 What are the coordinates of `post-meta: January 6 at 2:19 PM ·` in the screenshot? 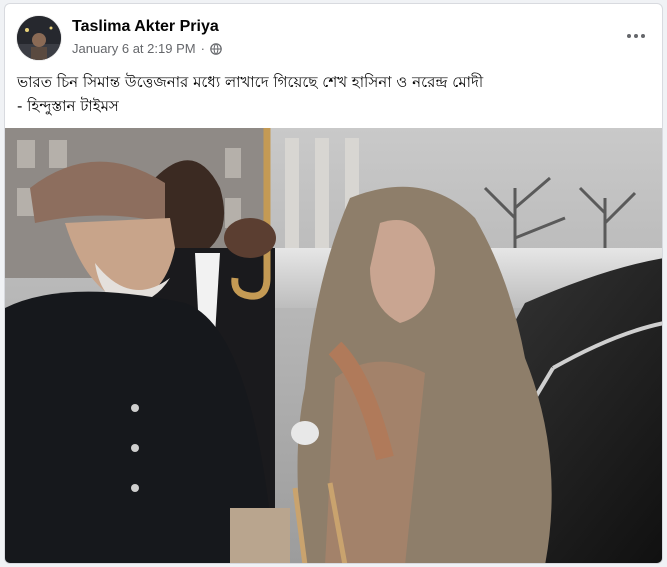 It's located at (147, 48).